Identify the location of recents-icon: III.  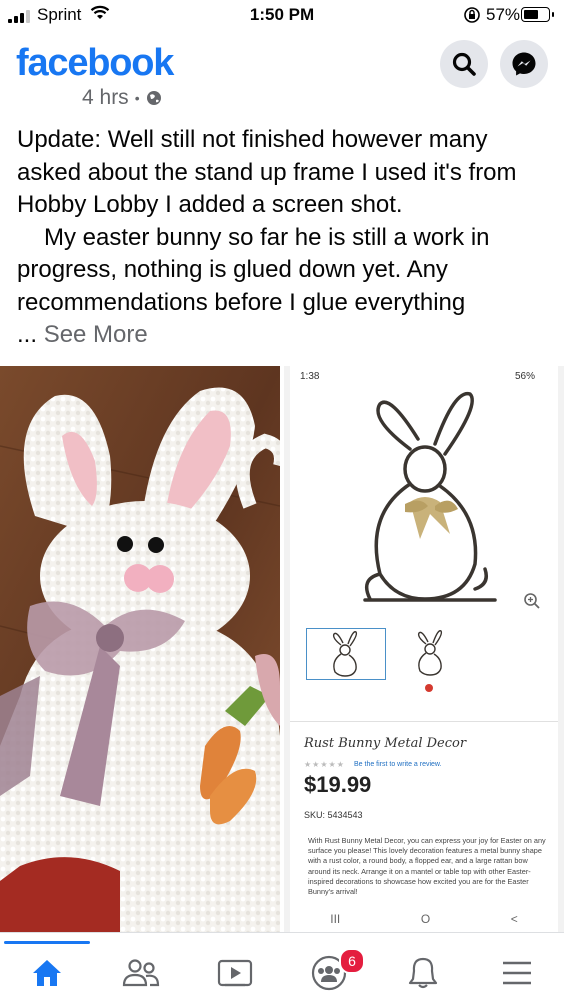
(335, 919).